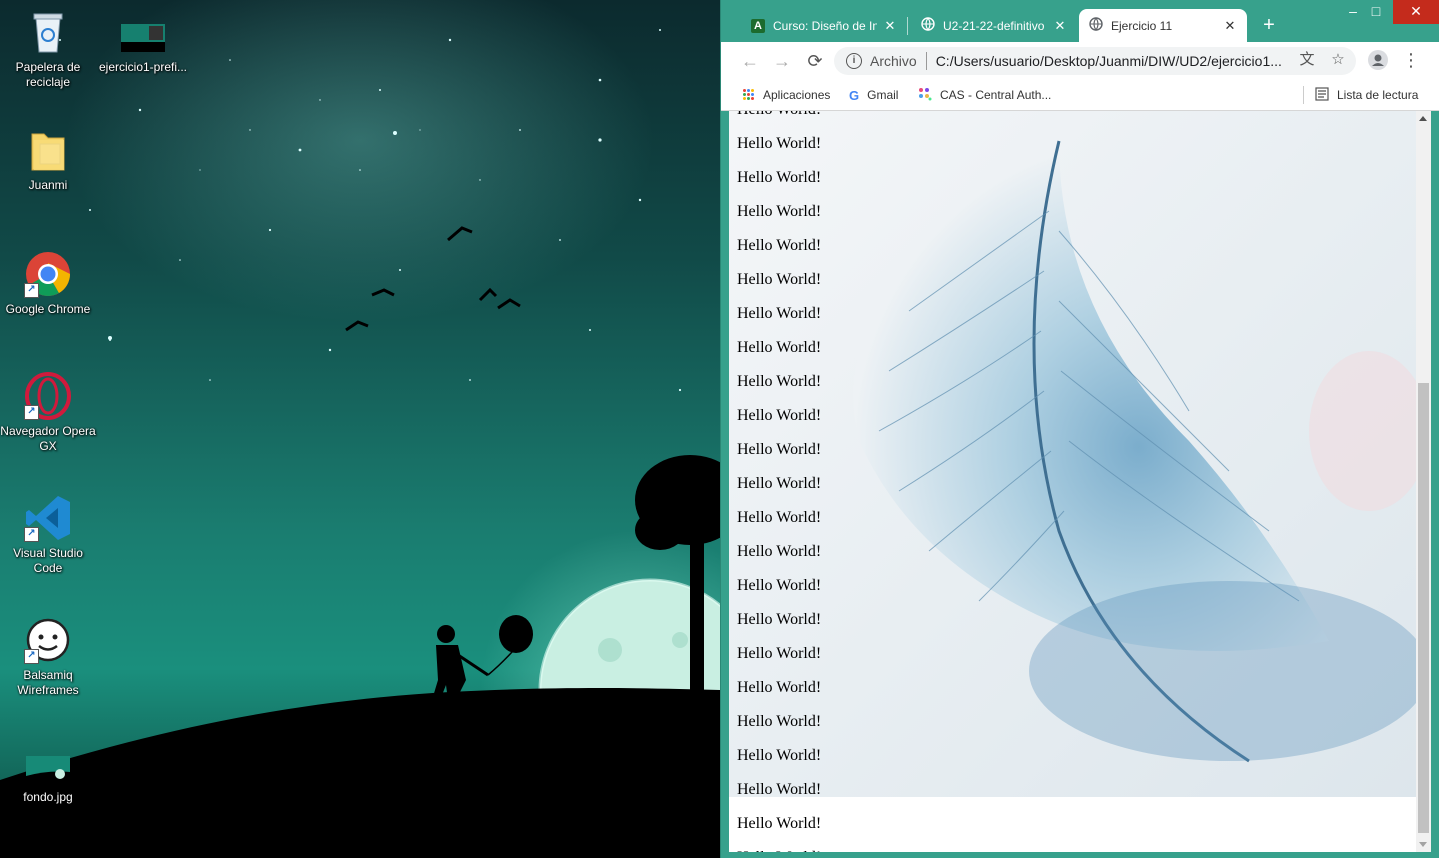 This screenshot has width=1439, height=858. What do you see at coordinates (48, 438) in the screenshot?
I see `desktop-icon-label: Navegador Opera GX` at bounding box center [48, 438].